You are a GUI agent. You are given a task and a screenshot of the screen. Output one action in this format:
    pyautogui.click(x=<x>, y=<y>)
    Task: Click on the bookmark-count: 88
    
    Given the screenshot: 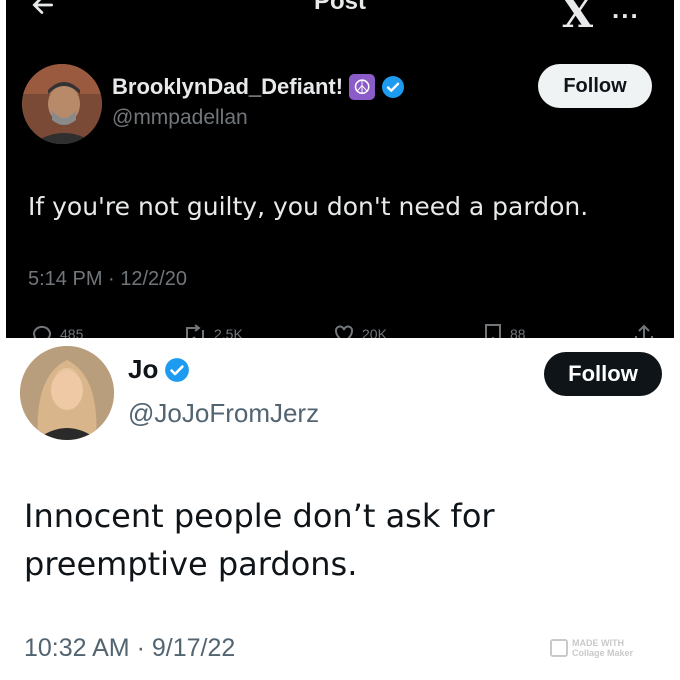 What is the action you would take?
    pyautogui.click(x=518, y=332)
    